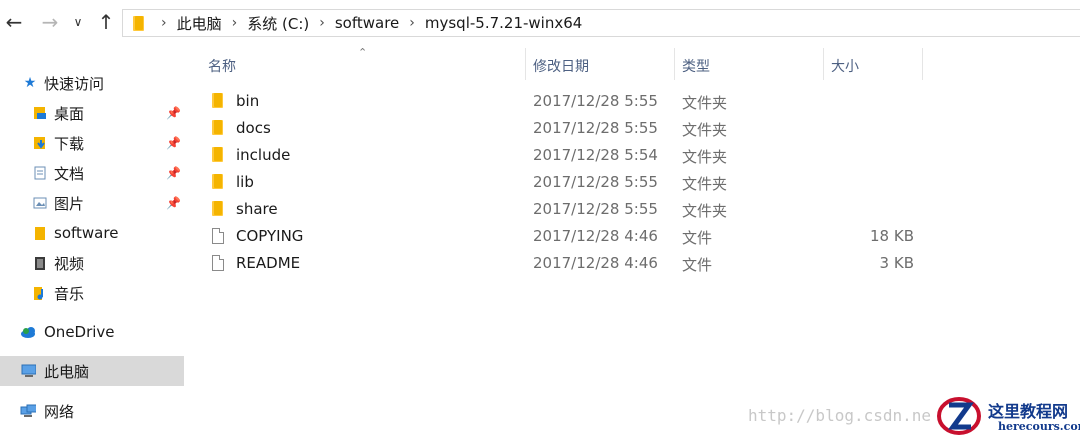 The height and width of the screenshot is (438, 1080). I want to click on breadcrumb-item: software, so click(367, 23).